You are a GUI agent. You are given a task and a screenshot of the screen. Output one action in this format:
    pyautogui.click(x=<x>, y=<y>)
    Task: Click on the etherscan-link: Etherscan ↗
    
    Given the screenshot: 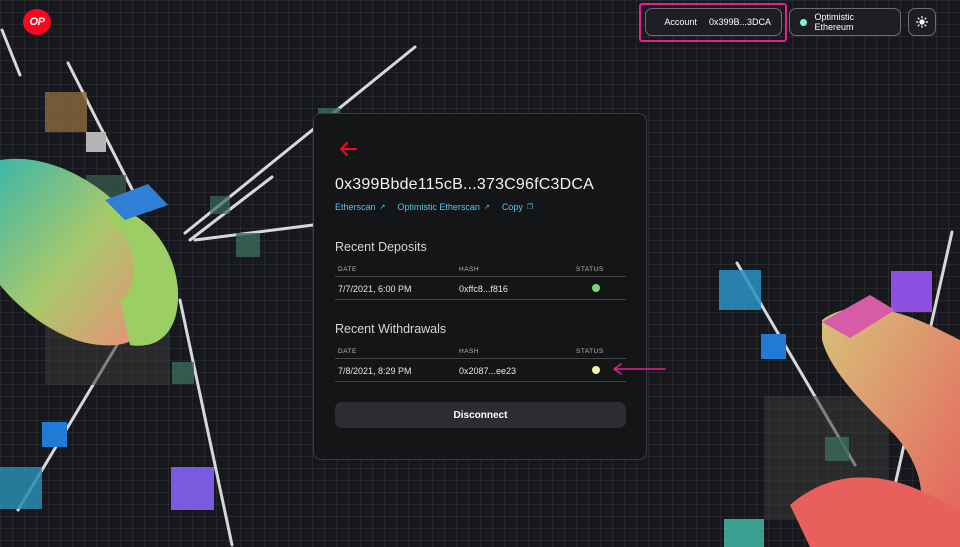 What is the action you would take?
    pyautogui.click(x=360, y=207)
    